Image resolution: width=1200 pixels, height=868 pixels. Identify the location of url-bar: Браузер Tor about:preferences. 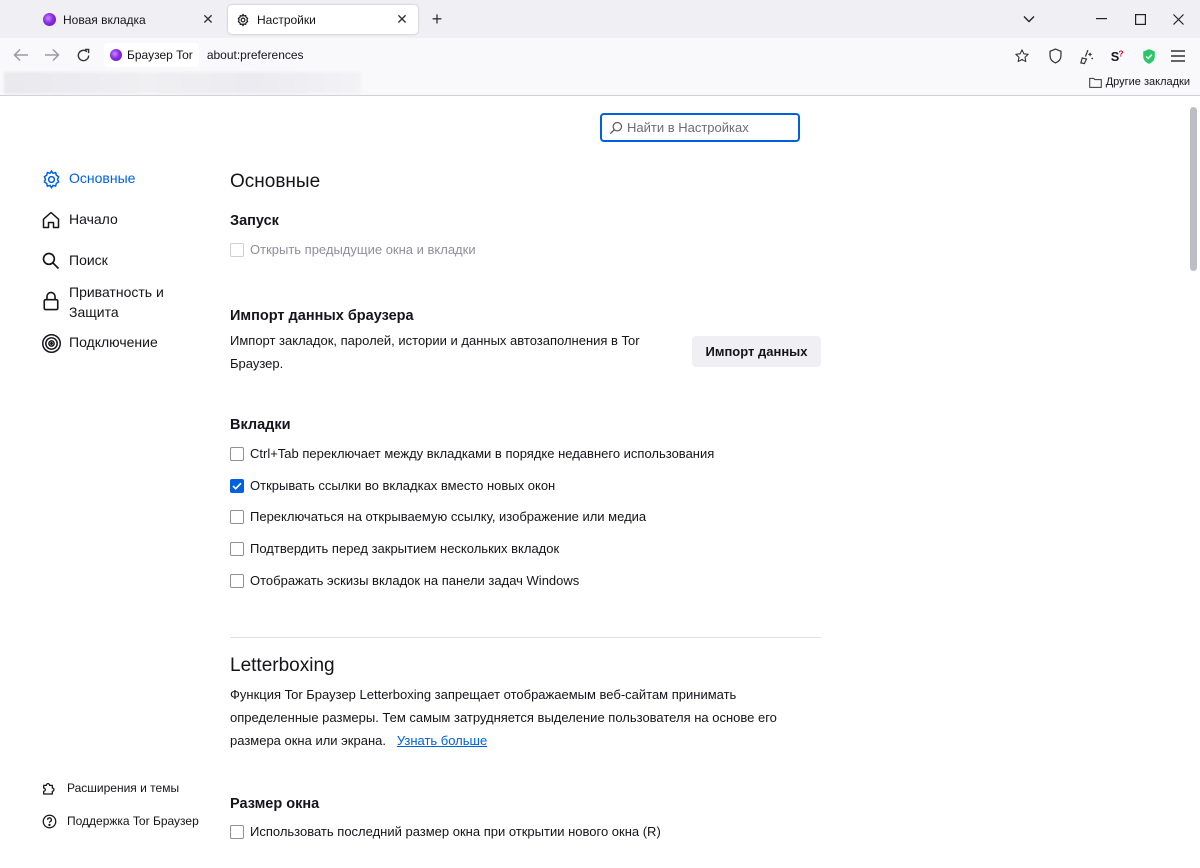
(549, 55).